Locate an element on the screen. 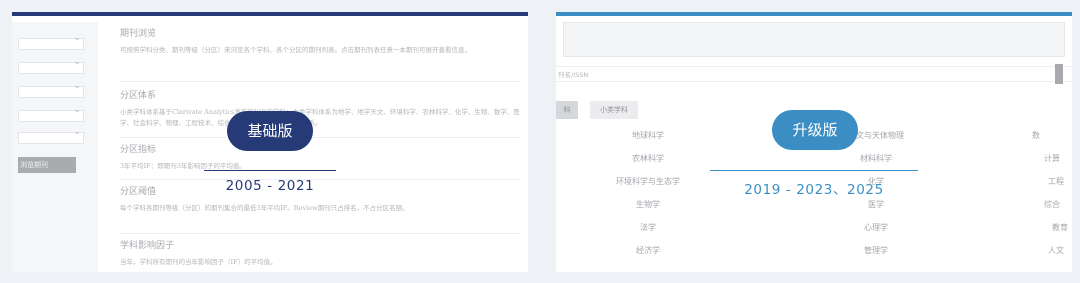 The image size is (1080, 283). subject-item: 计算 is located at coordinates (1058, 158).